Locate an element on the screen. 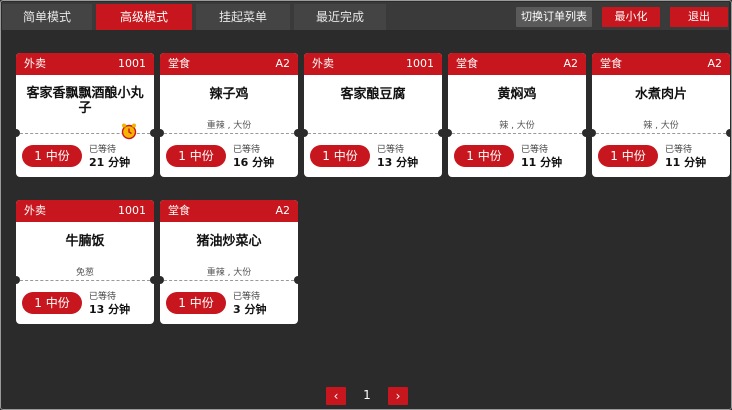  tab-recently-completed: 最近完成 is located at coordinates (340, 17).